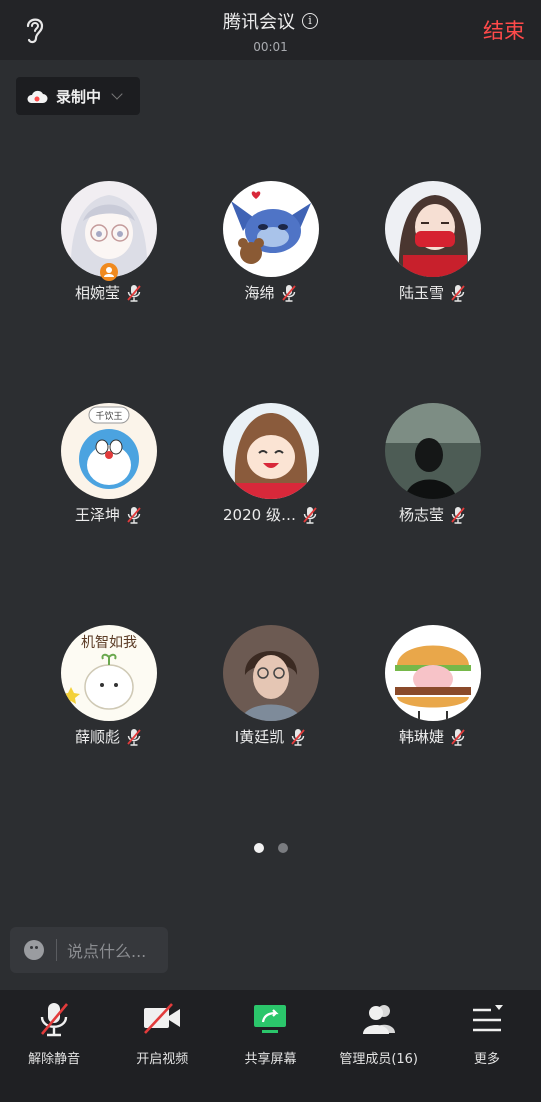 The width and height of the screenshot is (541, 1102). Describe the element at coordinates (270, 848) in the screenshot. I see `page-indicator` at that location.